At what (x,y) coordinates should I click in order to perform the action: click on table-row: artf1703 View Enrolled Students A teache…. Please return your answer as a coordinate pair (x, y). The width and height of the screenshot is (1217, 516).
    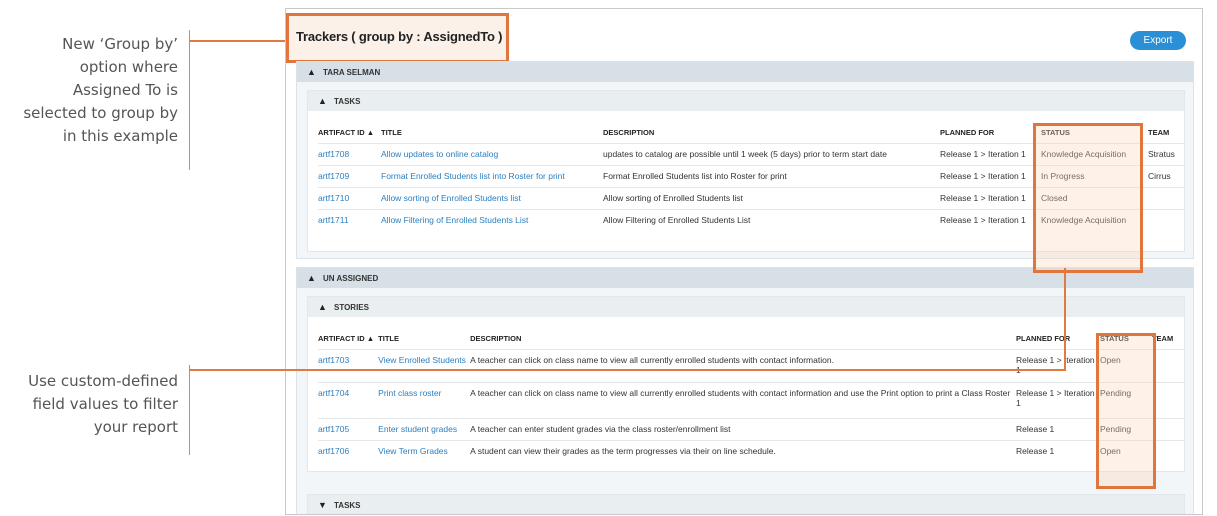
    Looking at the image, I should click on (751, 366).